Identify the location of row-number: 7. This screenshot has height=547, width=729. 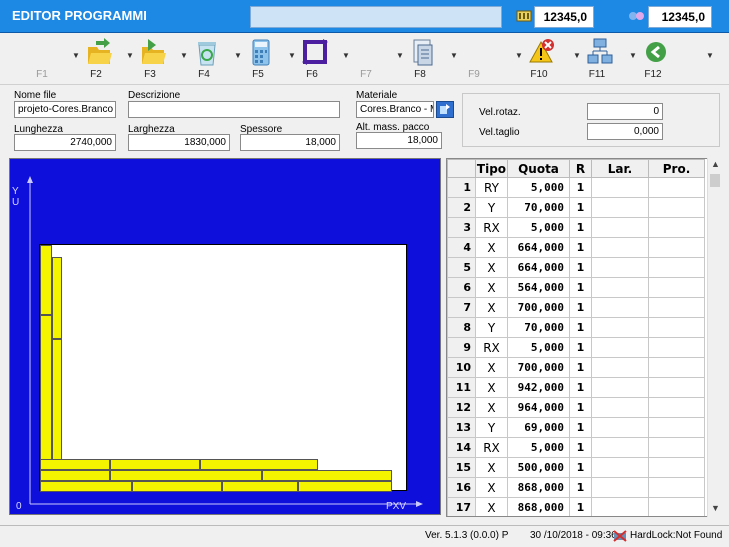
(461, 307).